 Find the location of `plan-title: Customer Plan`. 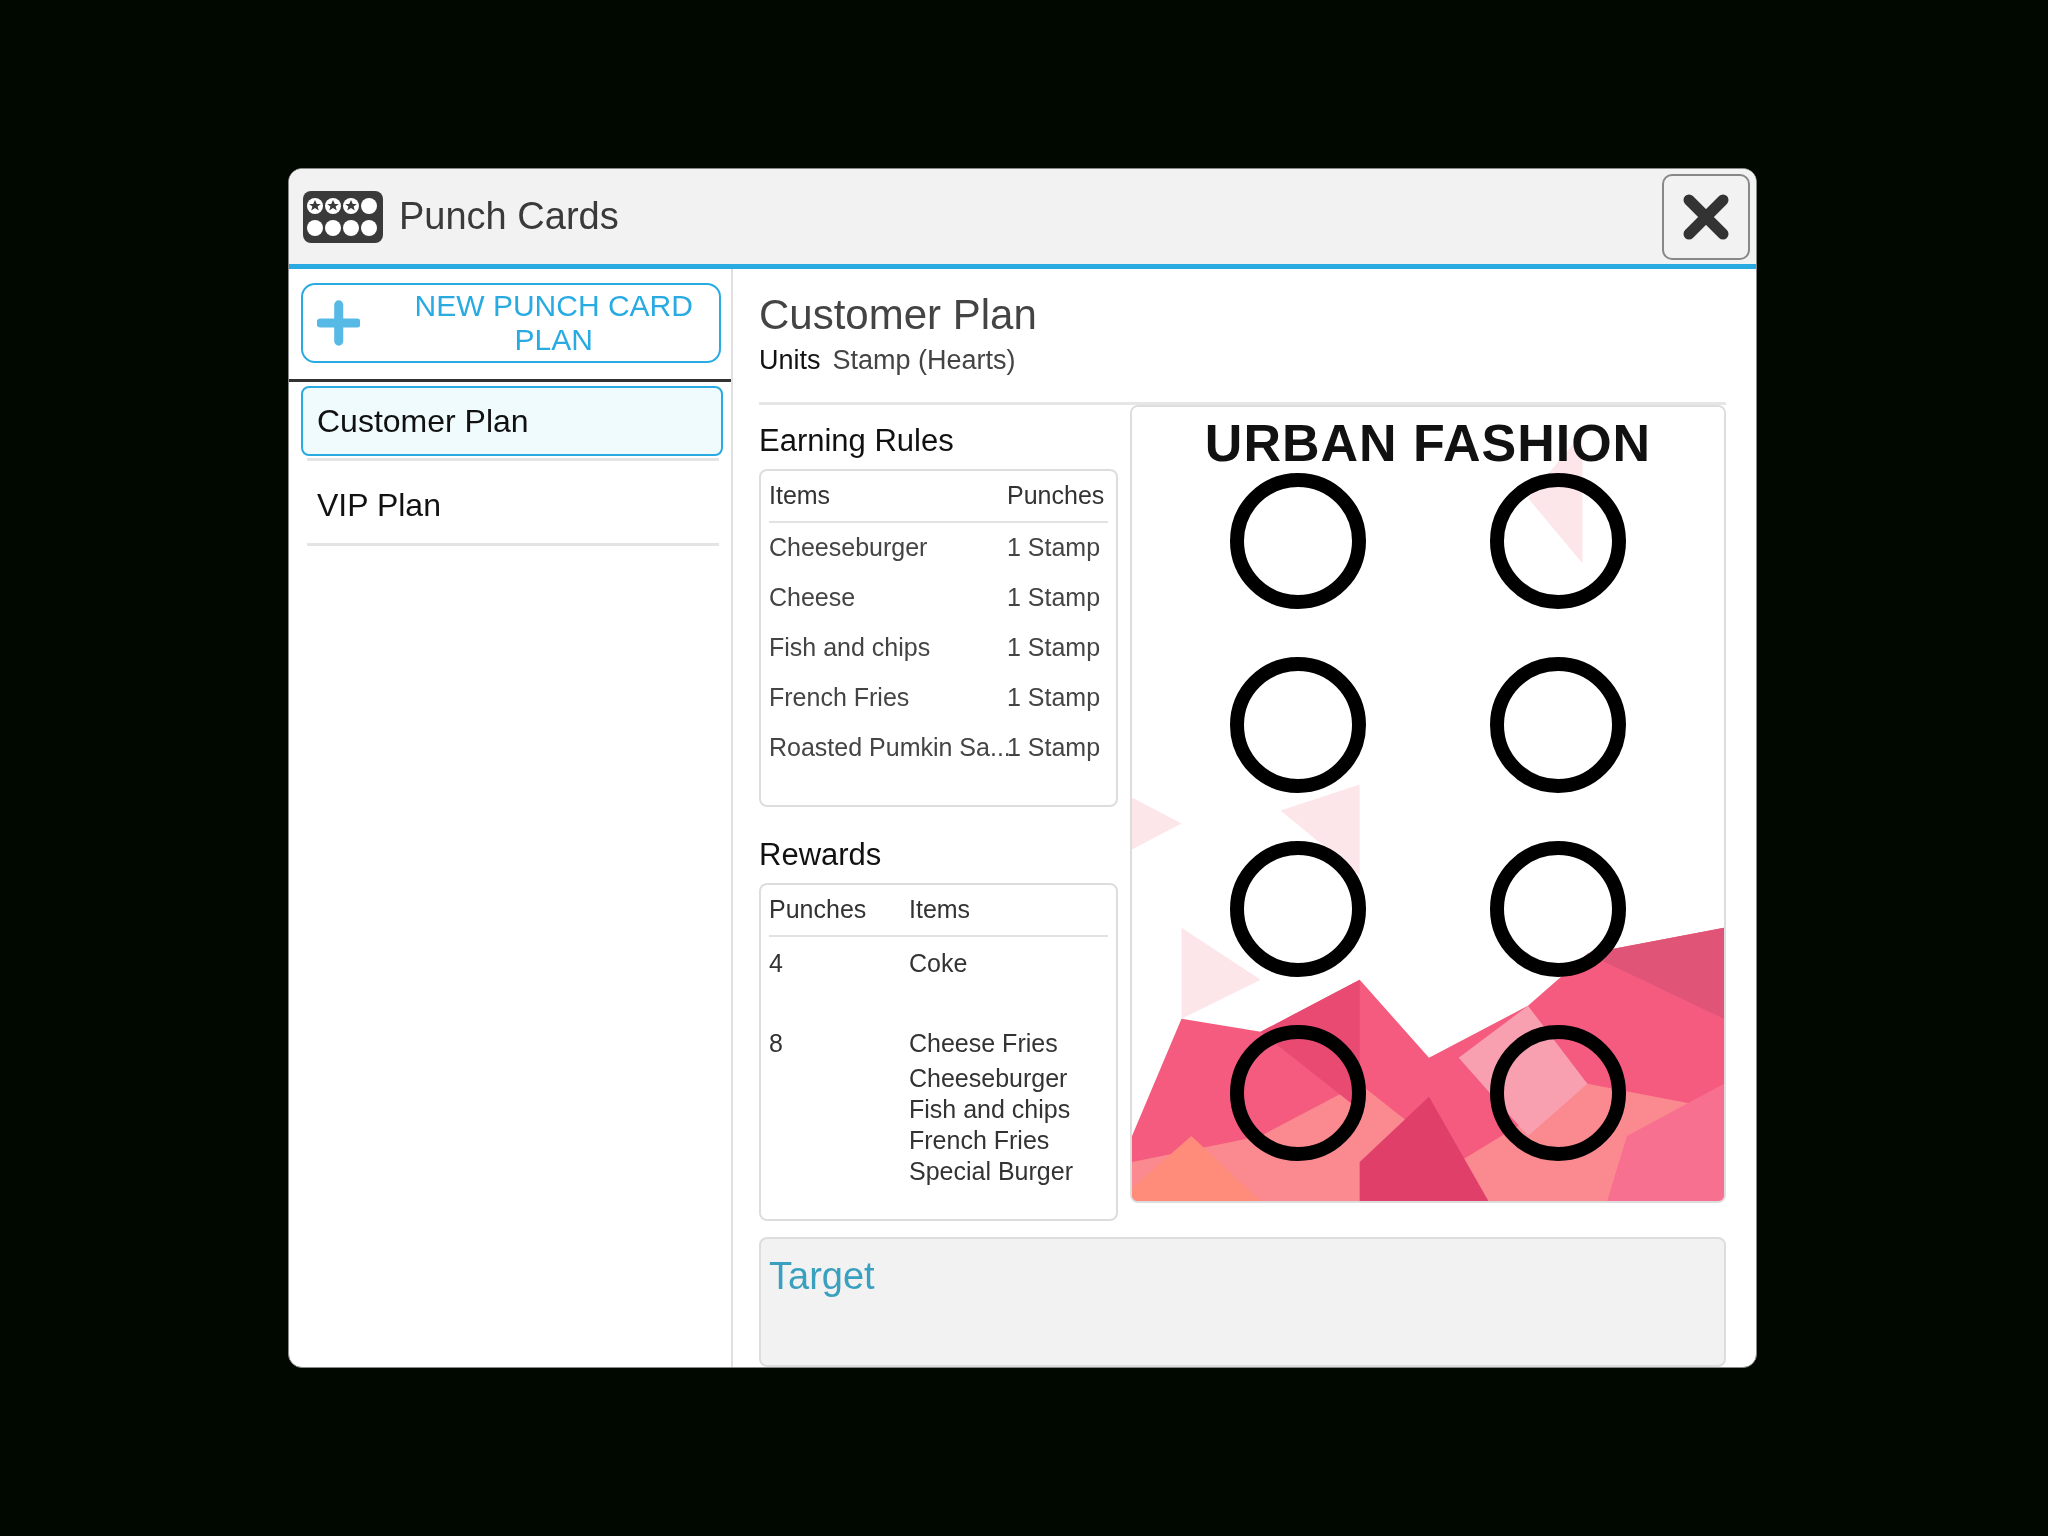

plan-title: Customer Plan is located at coordinates (898, 315).